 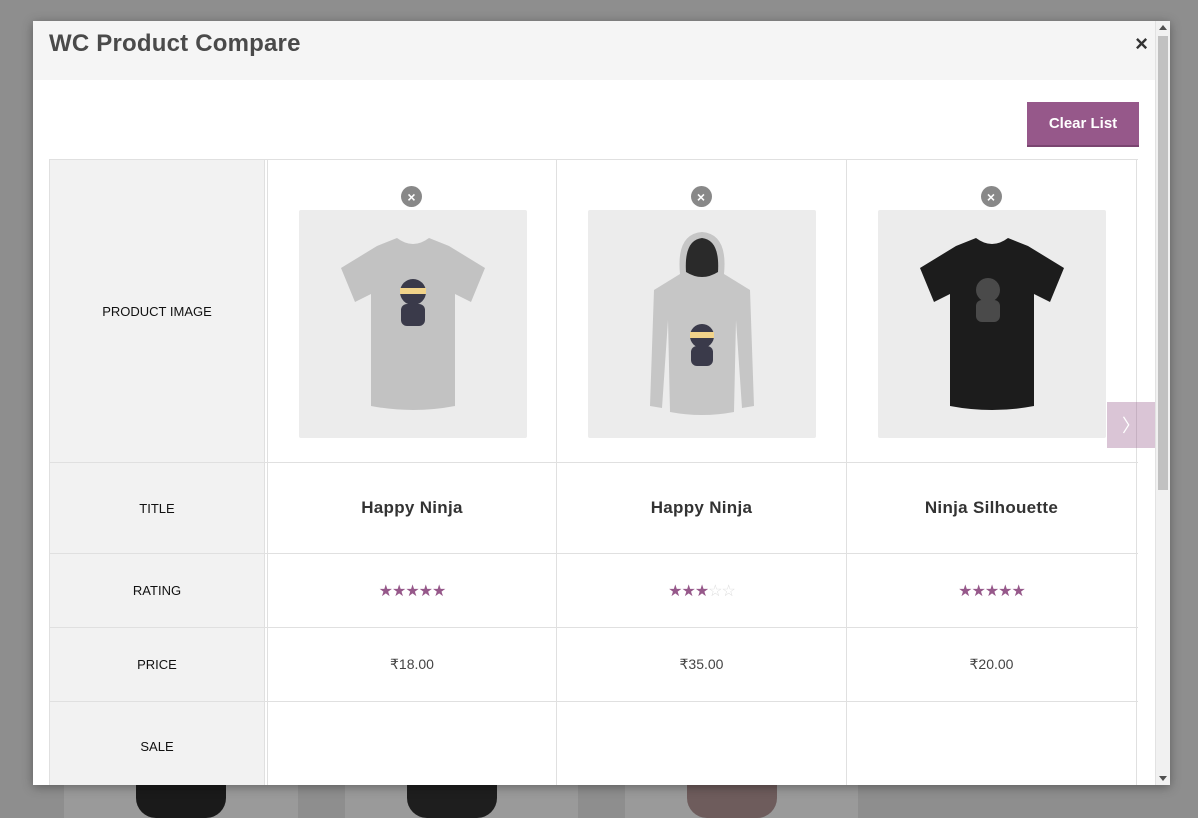 I want to click on row-rating: Rating ★★★★★ ★★★☆☆ ★★★★★, so click(x=593, y=591).